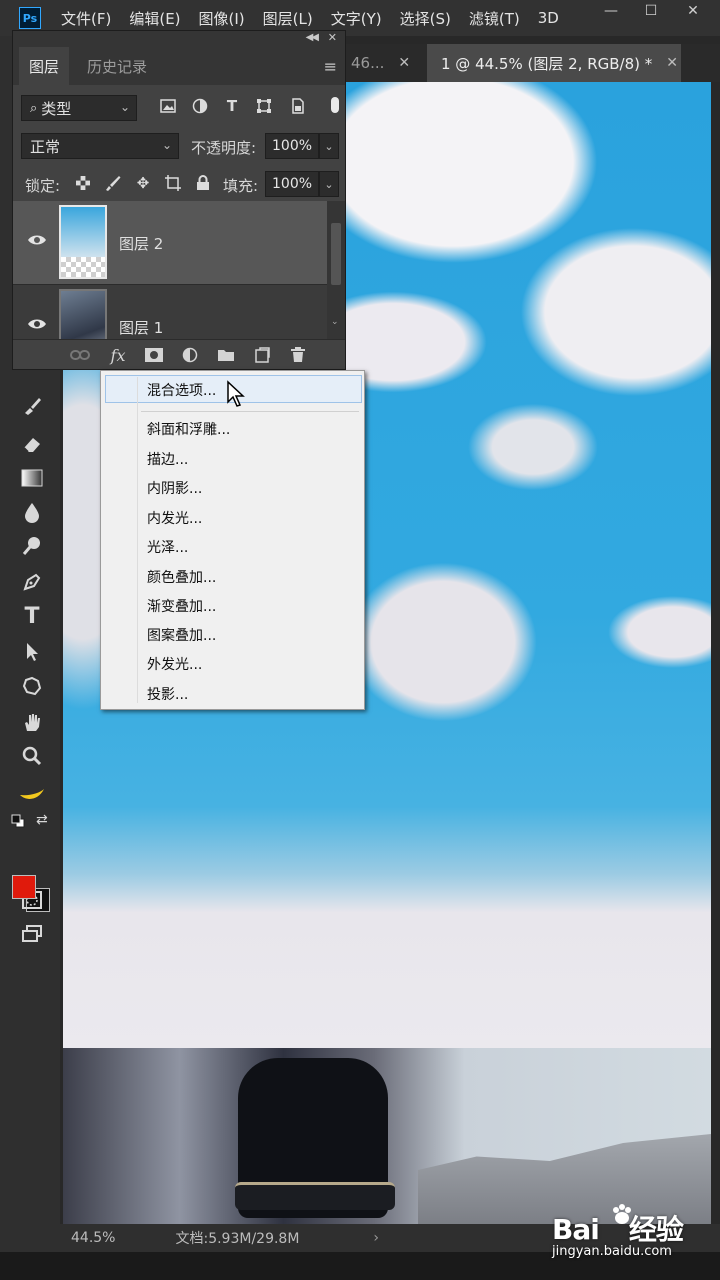 This screenshot has height=1280, width=720. What do you see at coordinates (137, 540) in the screenshot?
I see `menu-gutter` at bounding box center [137, 540].